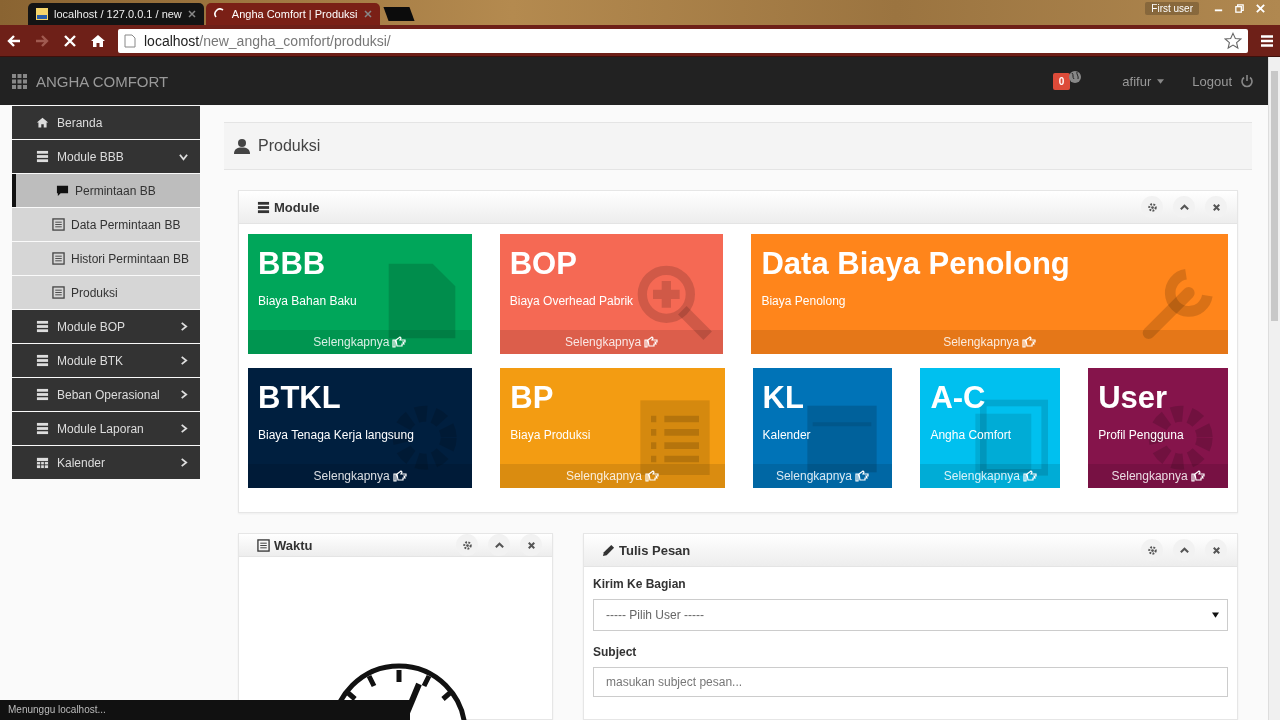 The image size is (1280, 720). I want to click on chevron-up-icon, so click(1184, 550).